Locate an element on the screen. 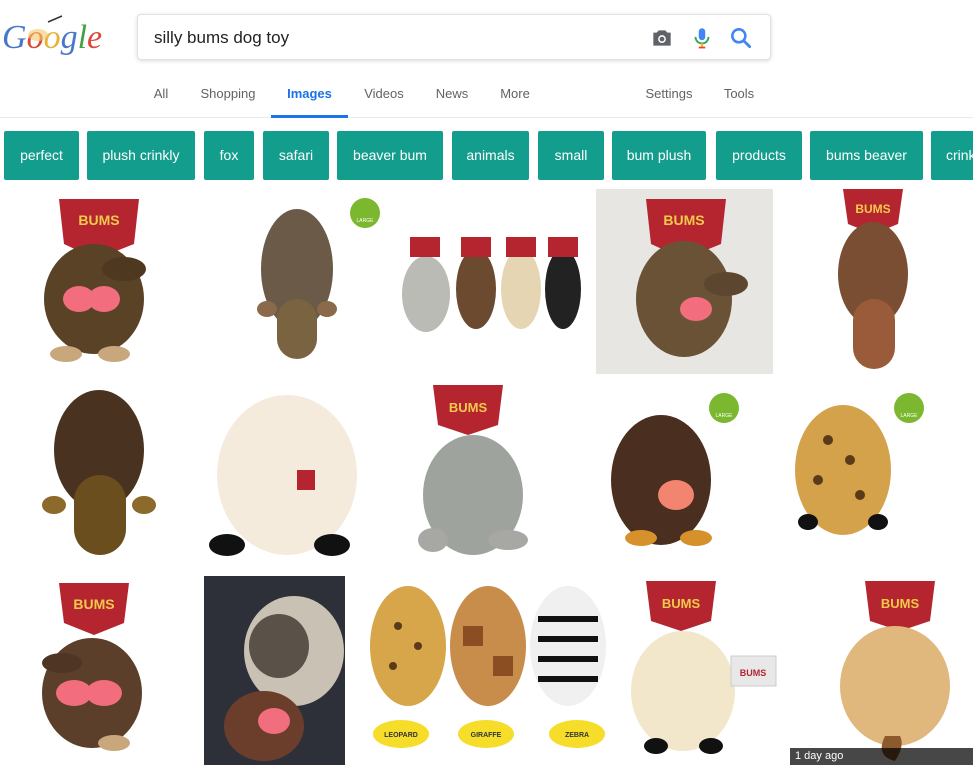 The image size is (973, 765). image-result: BUMS BUMS is located at coordinates (701, 670).